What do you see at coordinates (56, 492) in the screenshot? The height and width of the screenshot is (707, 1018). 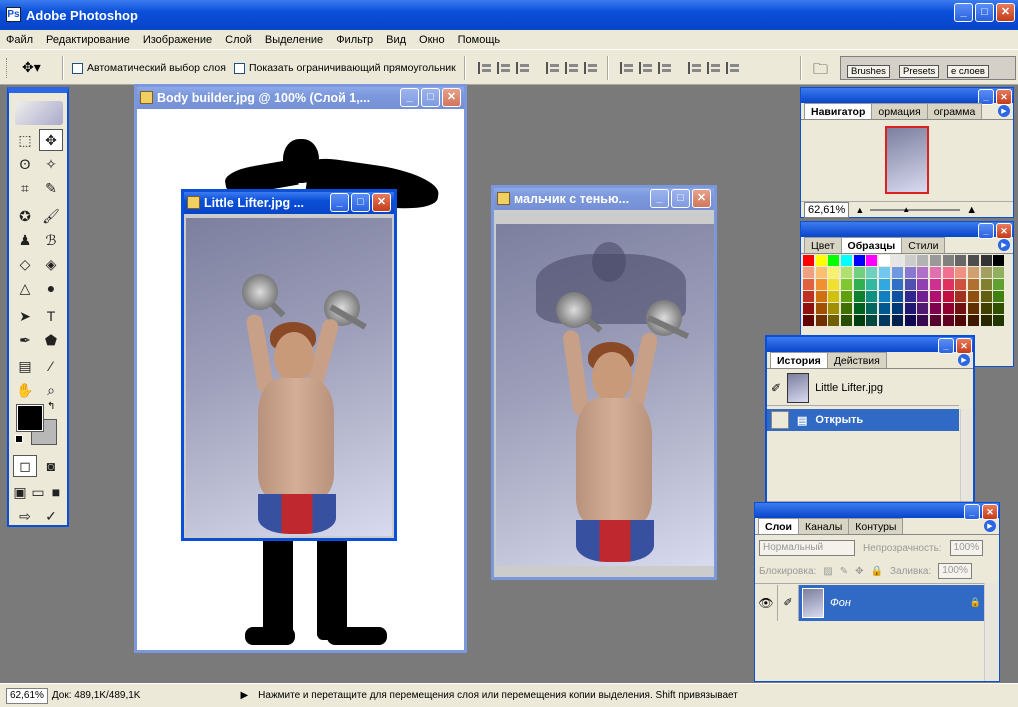 I see `screen-mode-full-icon: ■` at bounding box center [56, 492].